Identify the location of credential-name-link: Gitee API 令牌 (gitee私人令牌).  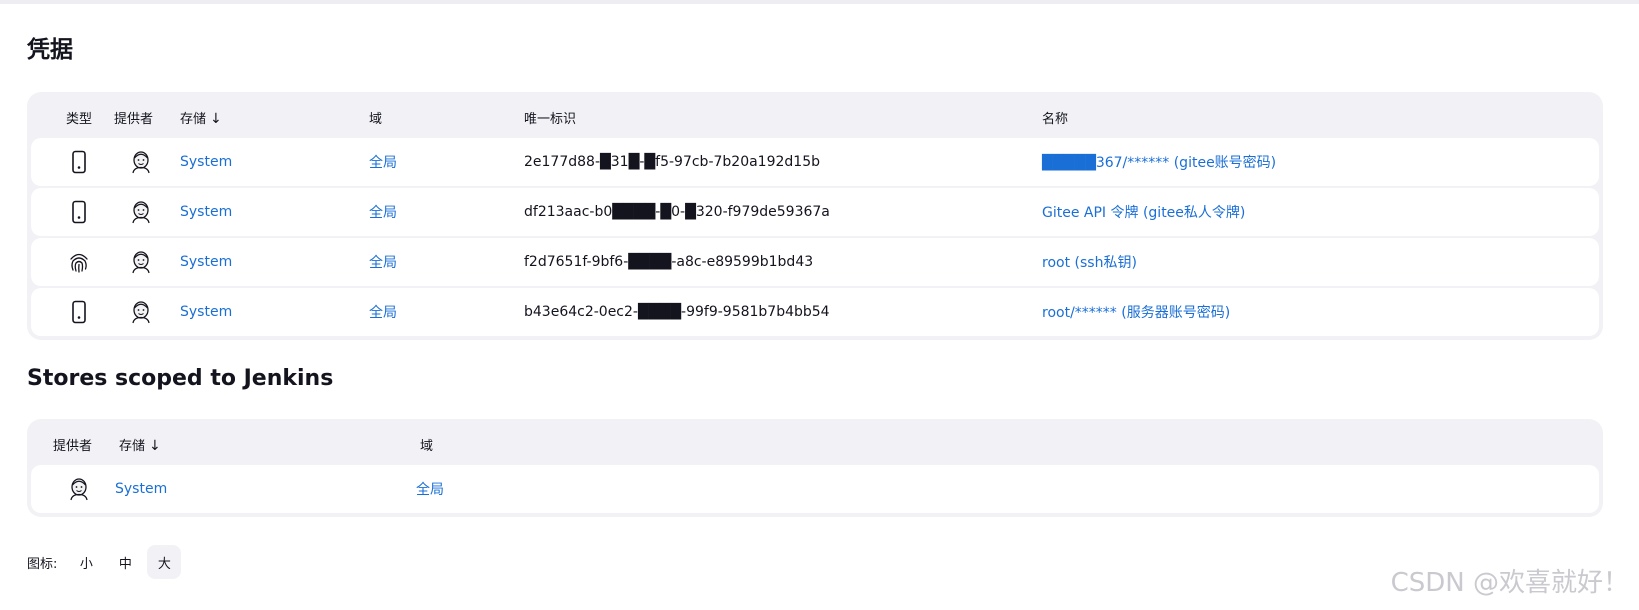
(1143, 212).